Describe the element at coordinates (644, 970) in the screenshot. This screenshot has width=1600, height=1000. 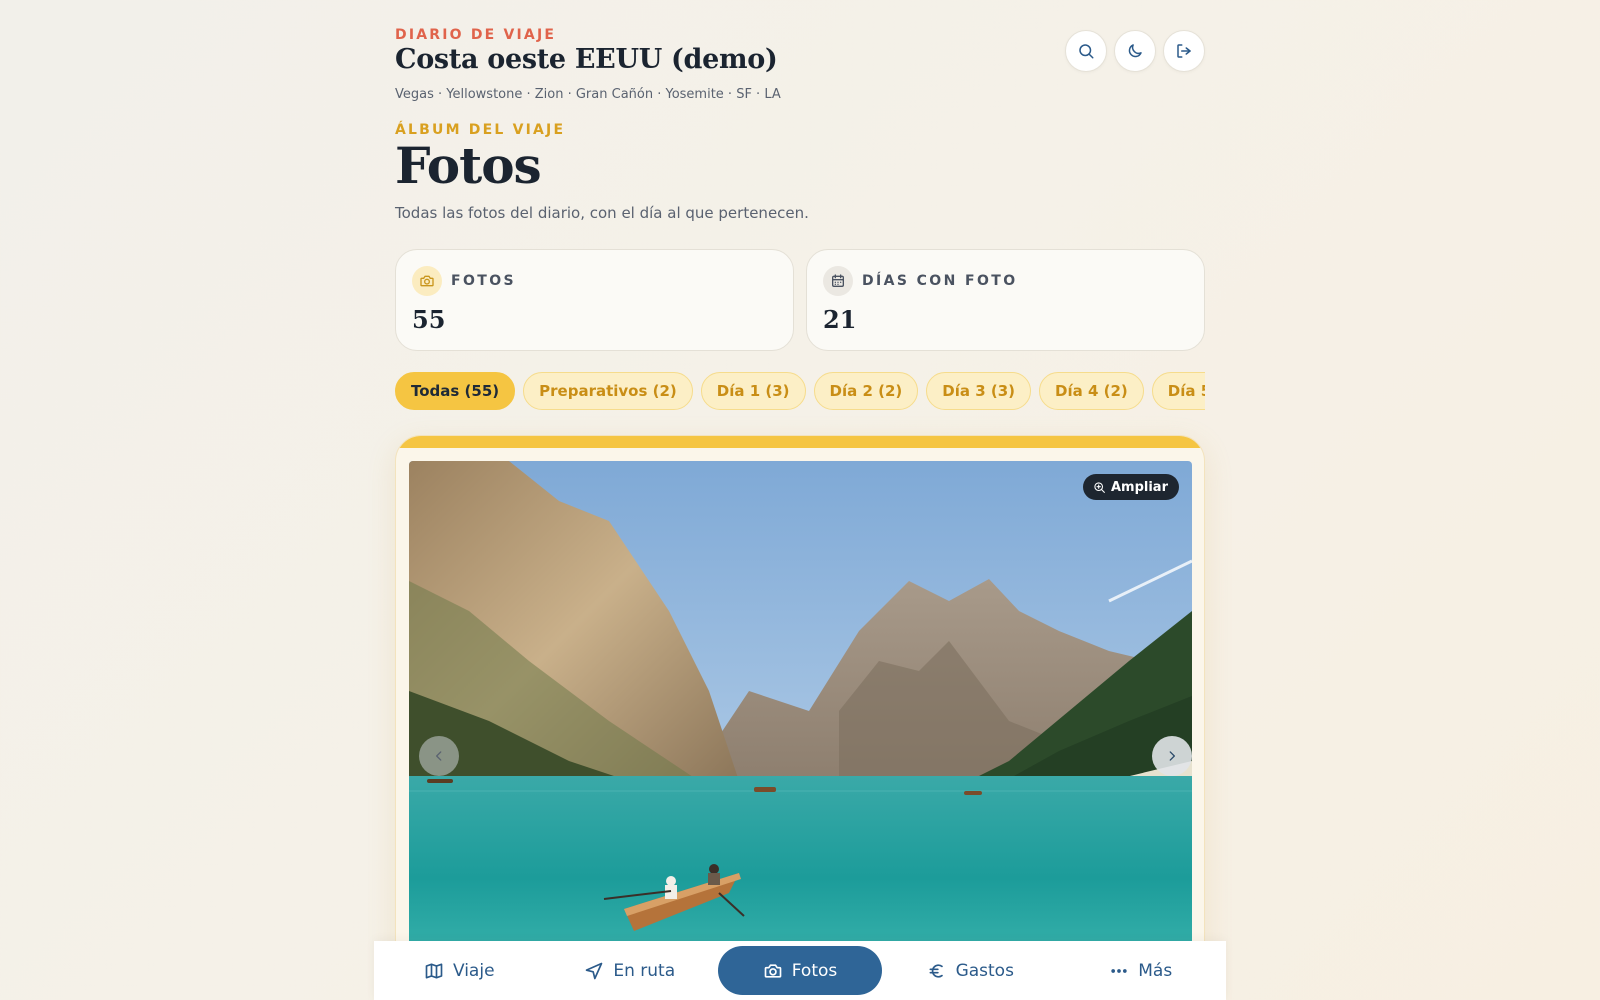
I see `nav-label: En ruta` at that location.